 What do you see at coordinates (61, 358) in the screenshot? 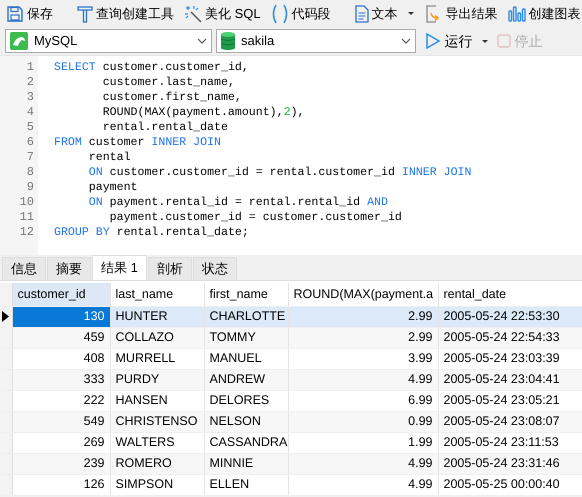
I see `table-cell: 408` at bounding box center [61, 358].